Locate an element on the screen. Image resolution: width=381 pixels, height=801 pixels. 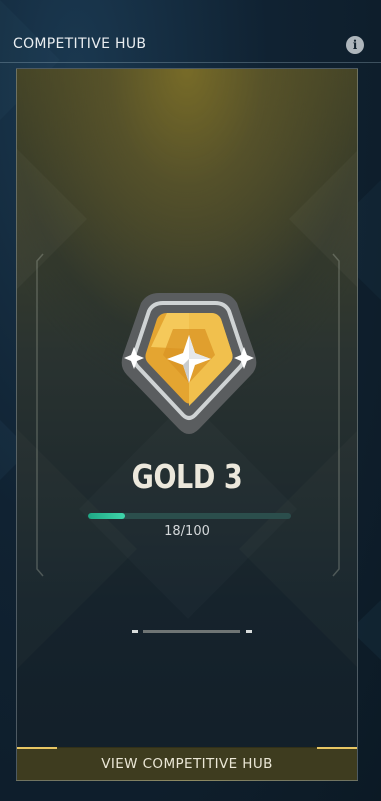
rank-progress-text: 18/100 is located at coordinates (187, 531).